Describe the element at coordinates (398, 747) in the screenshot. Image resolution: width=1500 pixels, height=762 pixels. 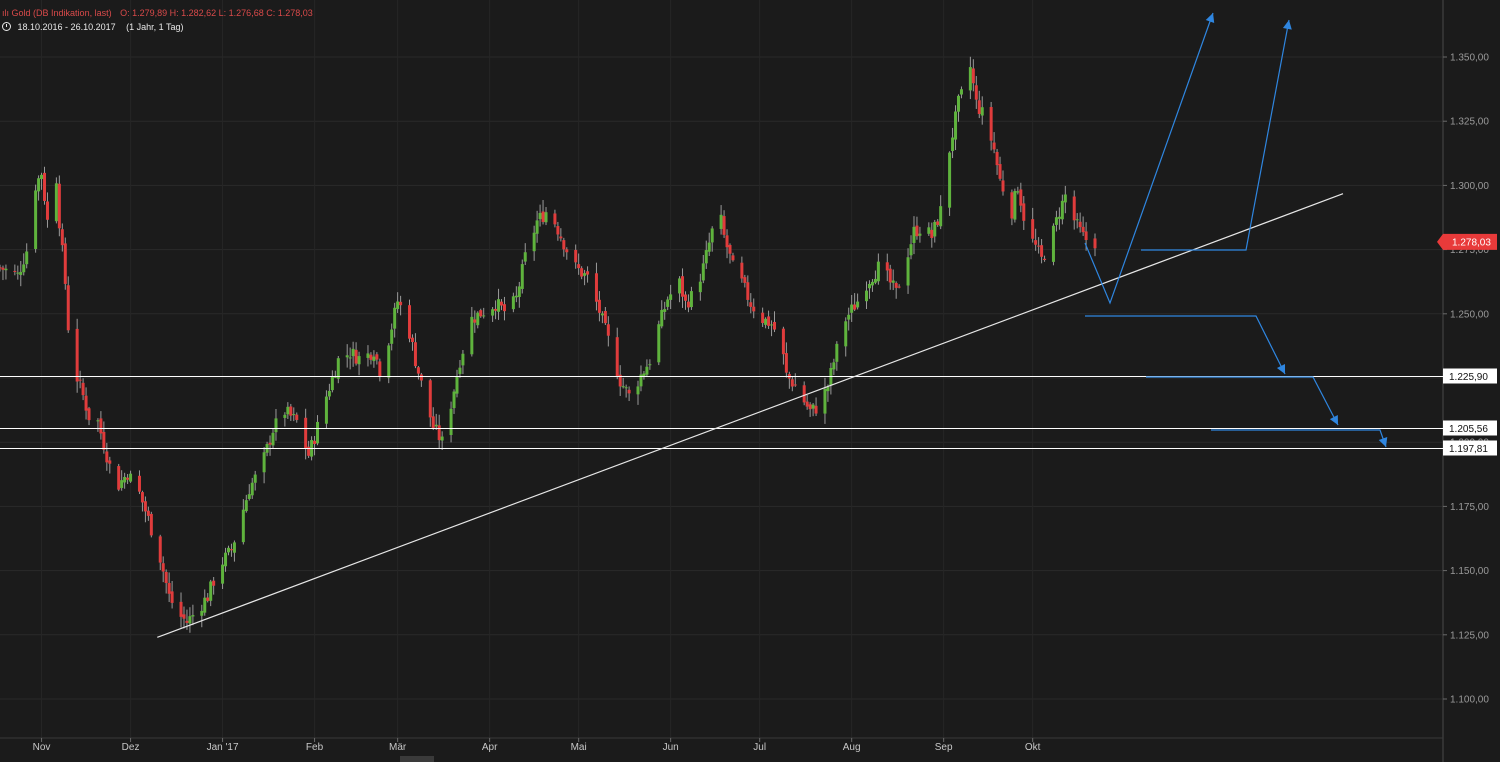
I see `x-tick-label: Mär` at that location.